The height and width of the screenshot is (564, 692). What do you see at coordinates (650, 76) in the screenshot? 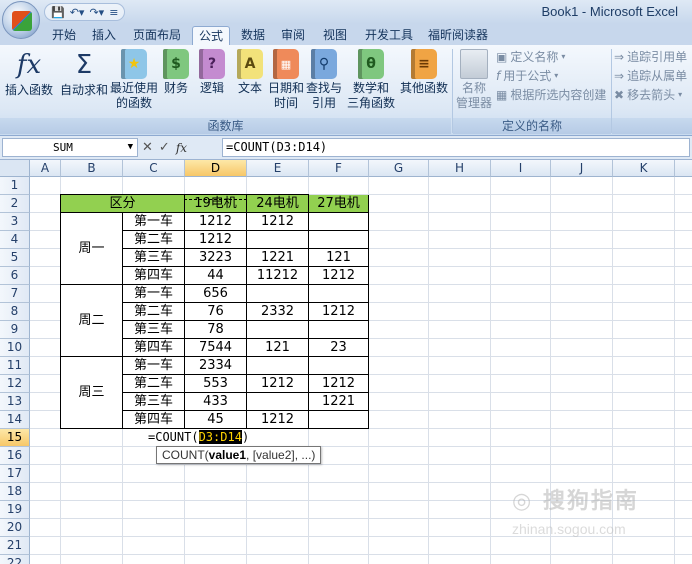
I see `trace-dependents-button: ⇒ 追踪从属单` at bounding box center [650, 76].